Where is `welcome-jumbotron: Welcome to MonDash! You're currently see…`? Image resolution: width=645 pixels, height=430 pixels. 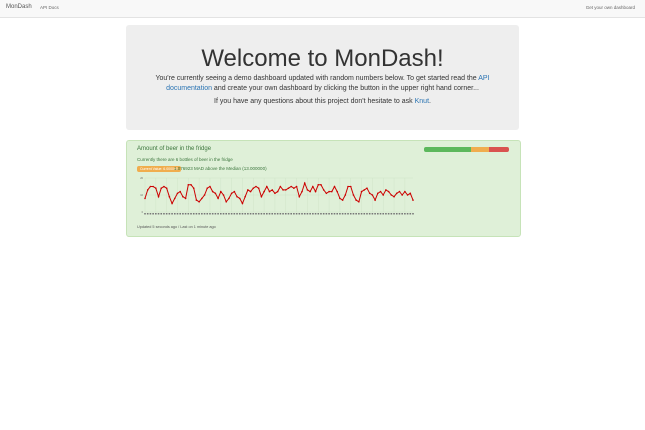
welcome-jumbotron: Welcome to MonDash! You're currently see… is located at coordinates (322, 77).